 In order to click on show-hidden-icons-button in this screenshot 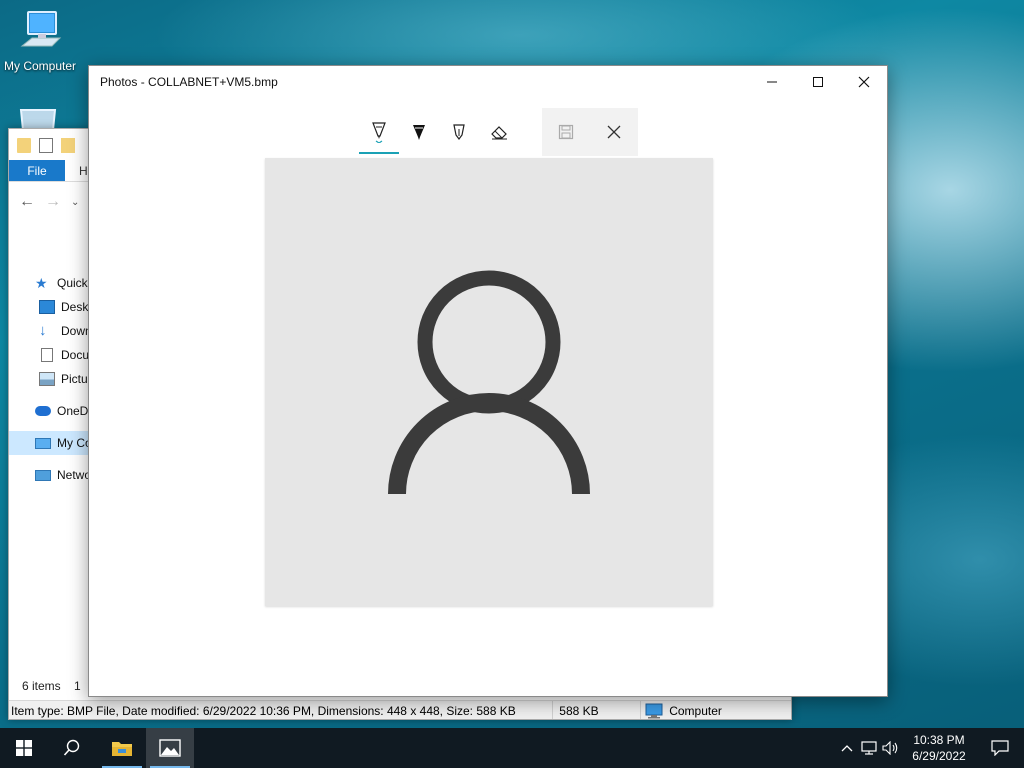, I will do `click(847, 748)`.